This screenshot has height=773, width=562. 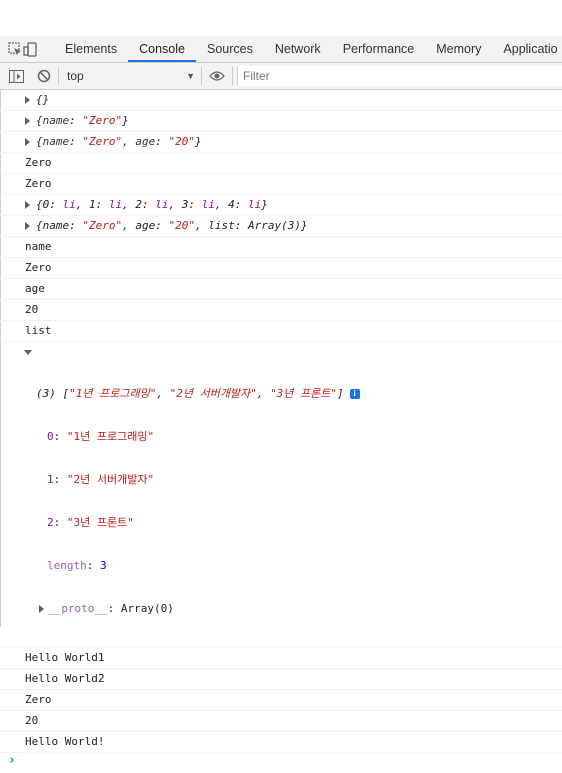 What do you see at coordinates (290, 608) in the screenshot?
I see `array-proto: __proto__: Array(0)` at bounding box center [290, 608].